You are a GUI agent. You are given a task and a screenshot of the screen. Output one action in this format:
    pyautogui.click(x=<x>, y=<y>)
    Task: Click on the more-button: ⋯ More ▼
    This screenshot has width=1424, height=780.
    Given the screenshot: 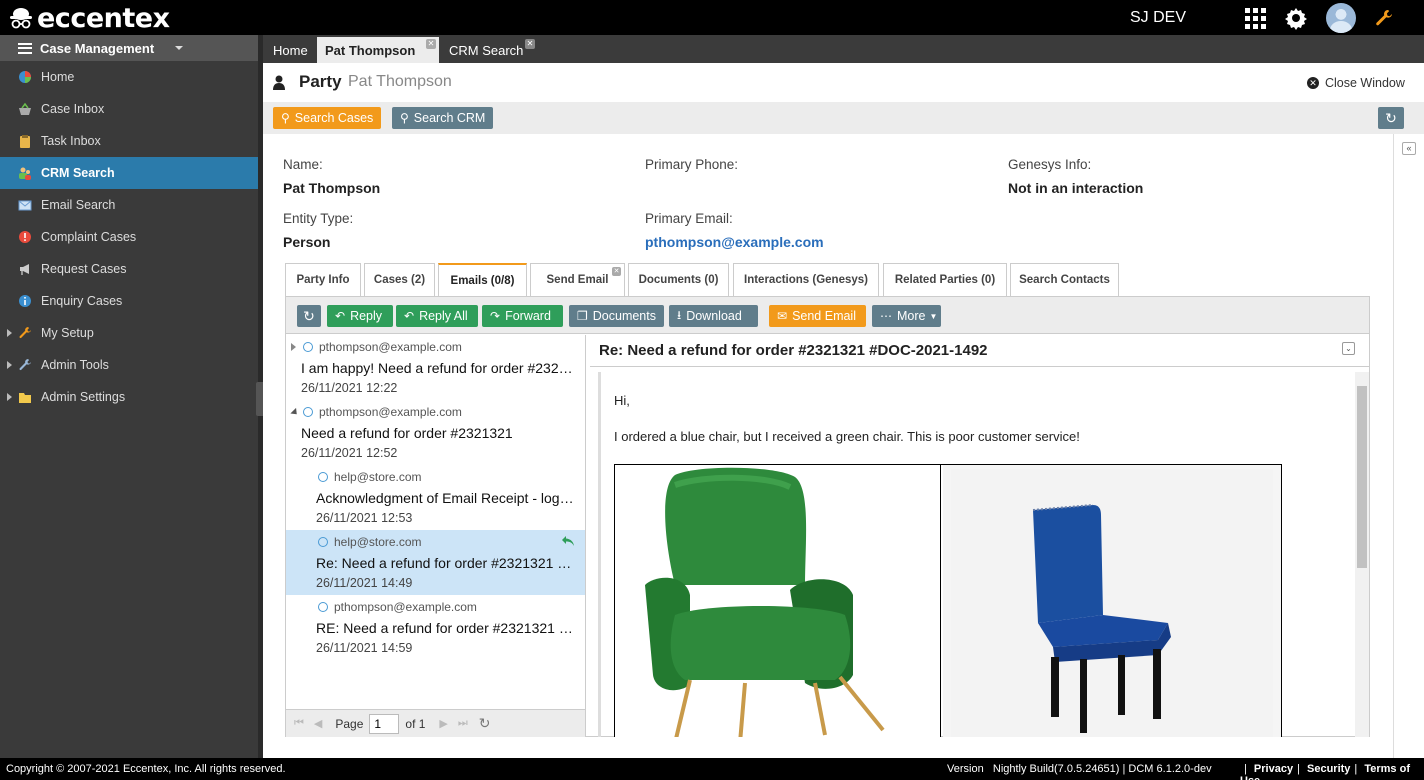 What is the action you would take?
    pyautogui.click(x=906, y=316)
    